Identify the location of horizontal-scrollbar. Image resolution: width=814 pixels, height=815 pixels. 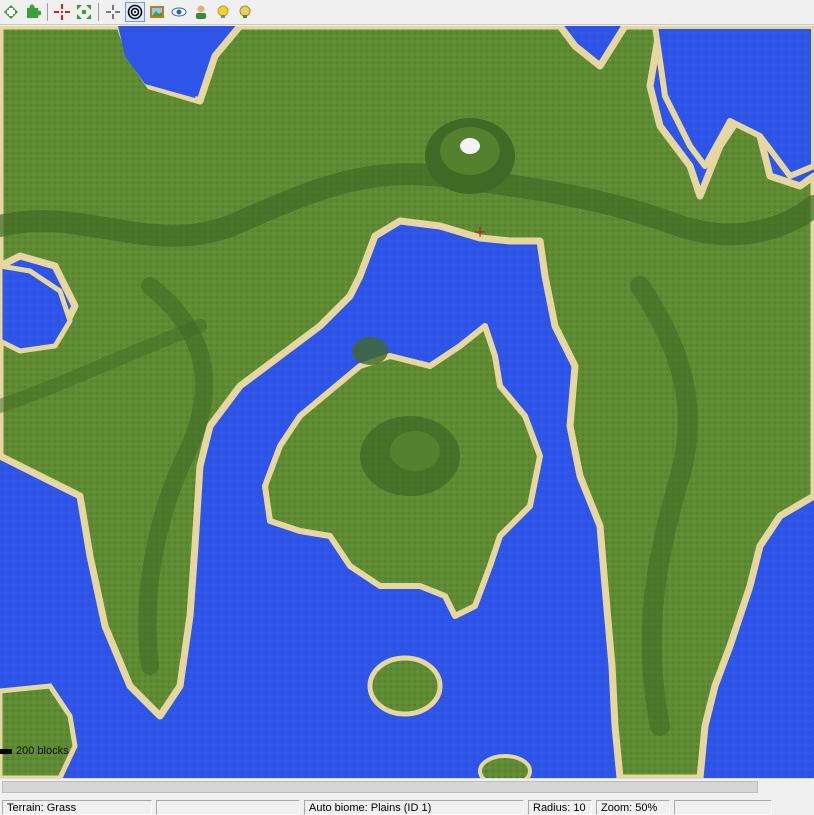
(407, 787).